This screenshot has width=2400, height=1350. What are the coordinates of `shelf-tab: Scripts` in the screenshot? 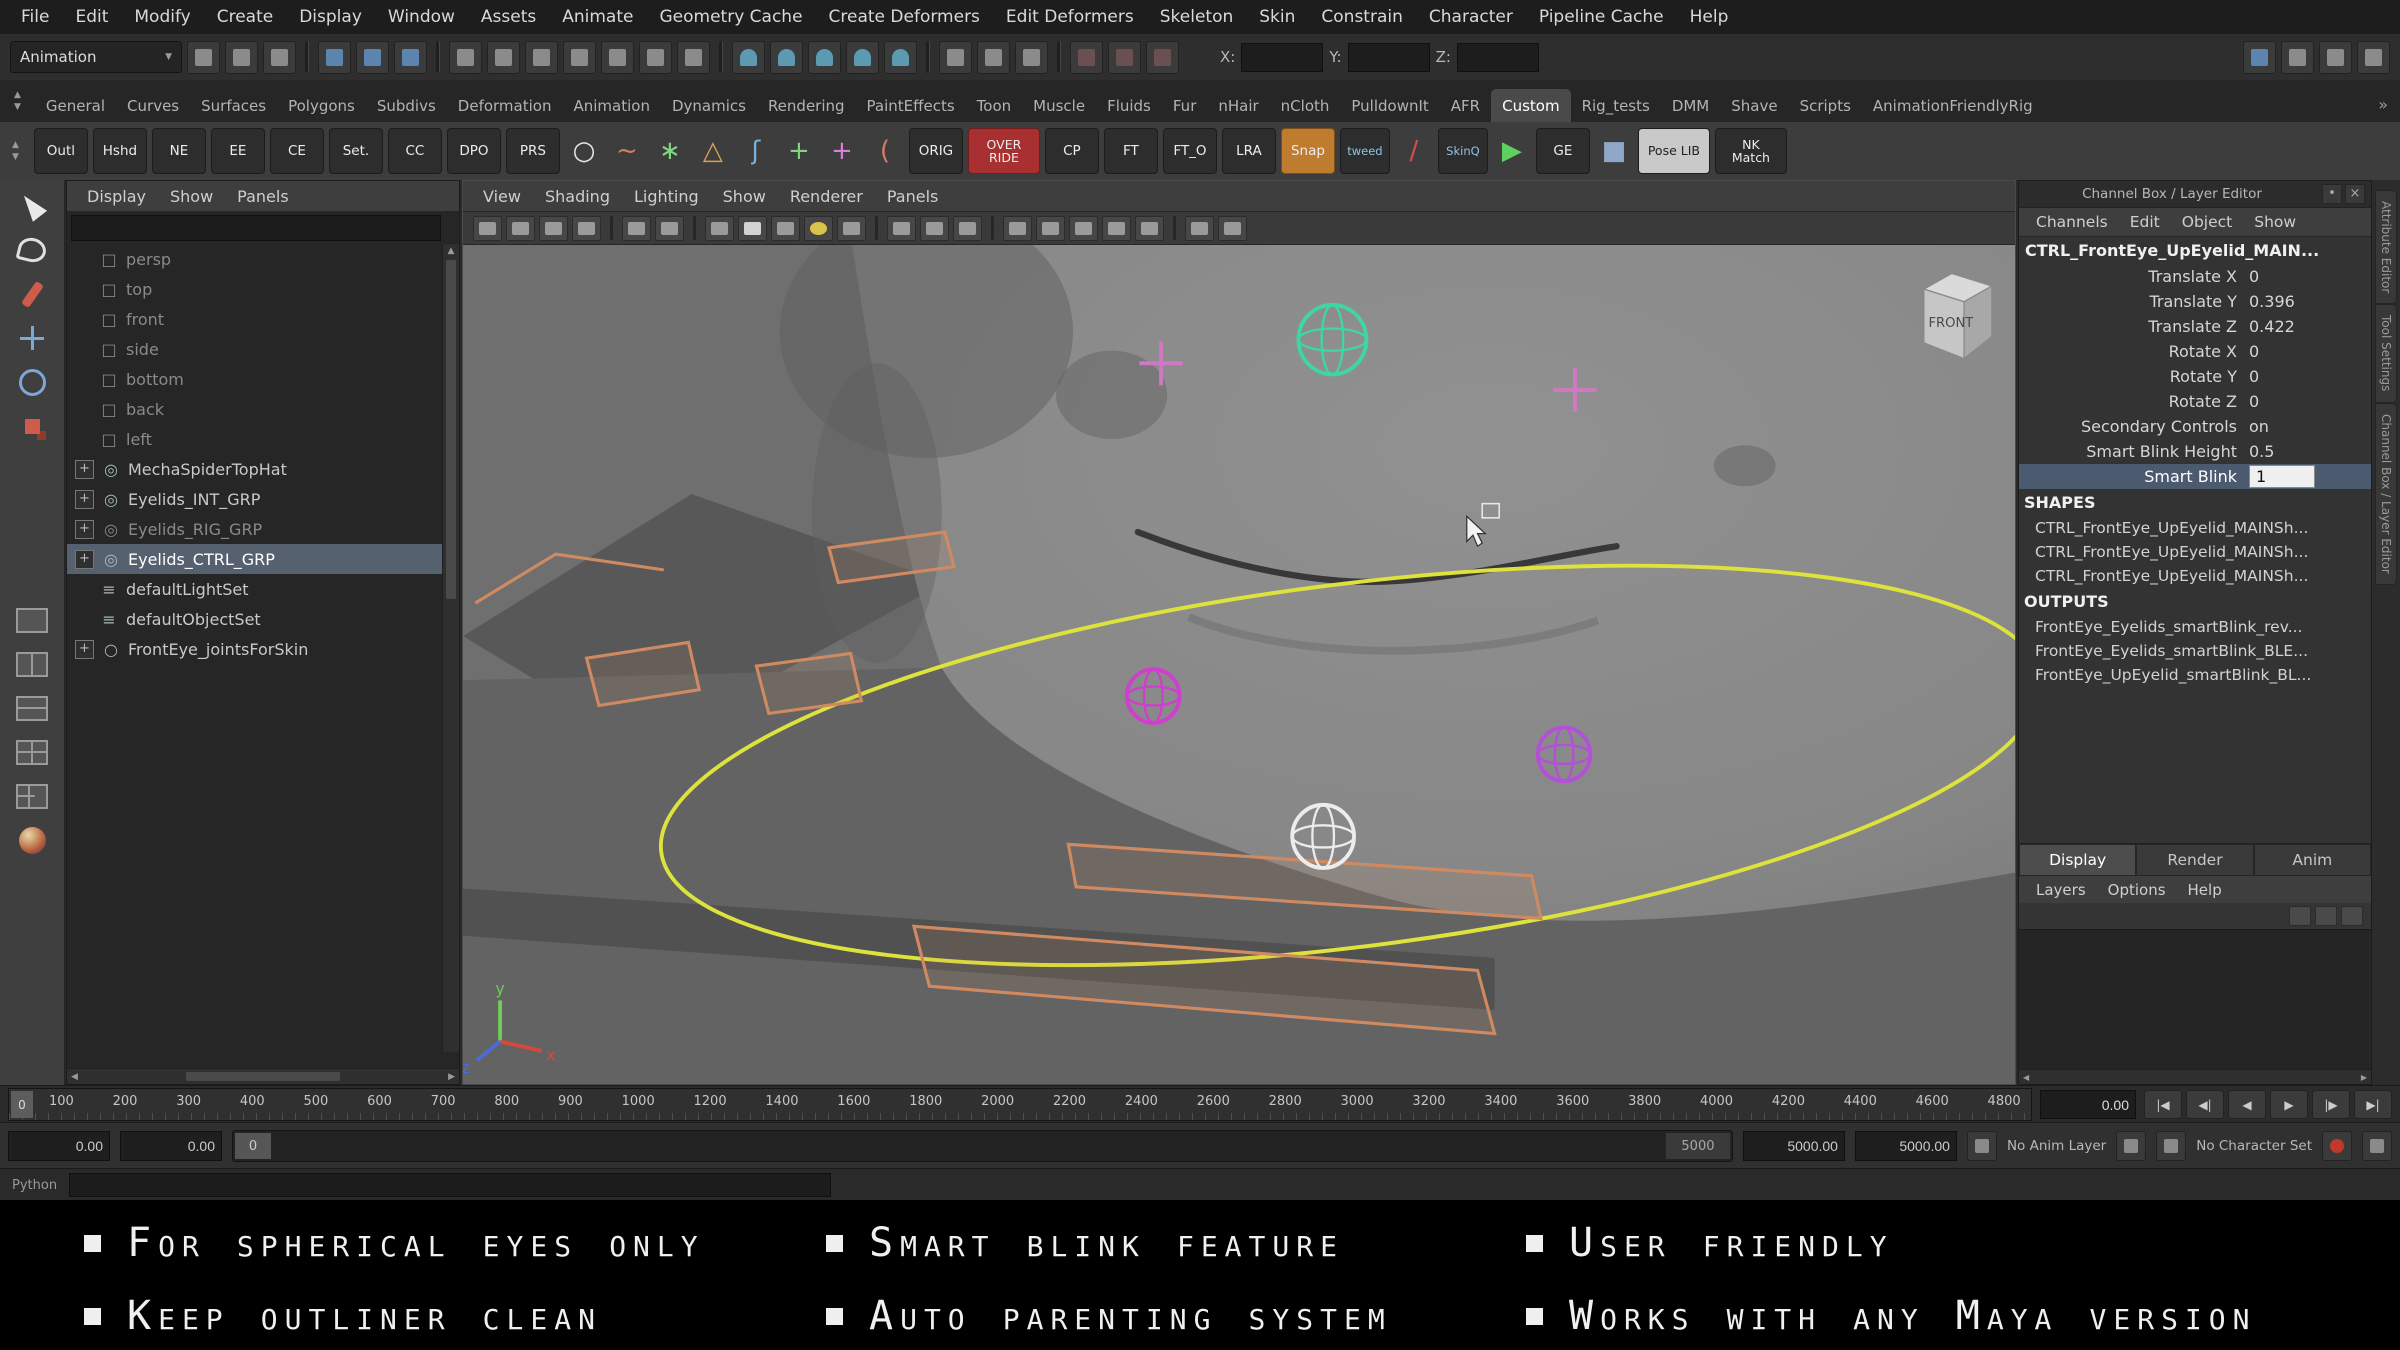 It's located at (1825, 105).